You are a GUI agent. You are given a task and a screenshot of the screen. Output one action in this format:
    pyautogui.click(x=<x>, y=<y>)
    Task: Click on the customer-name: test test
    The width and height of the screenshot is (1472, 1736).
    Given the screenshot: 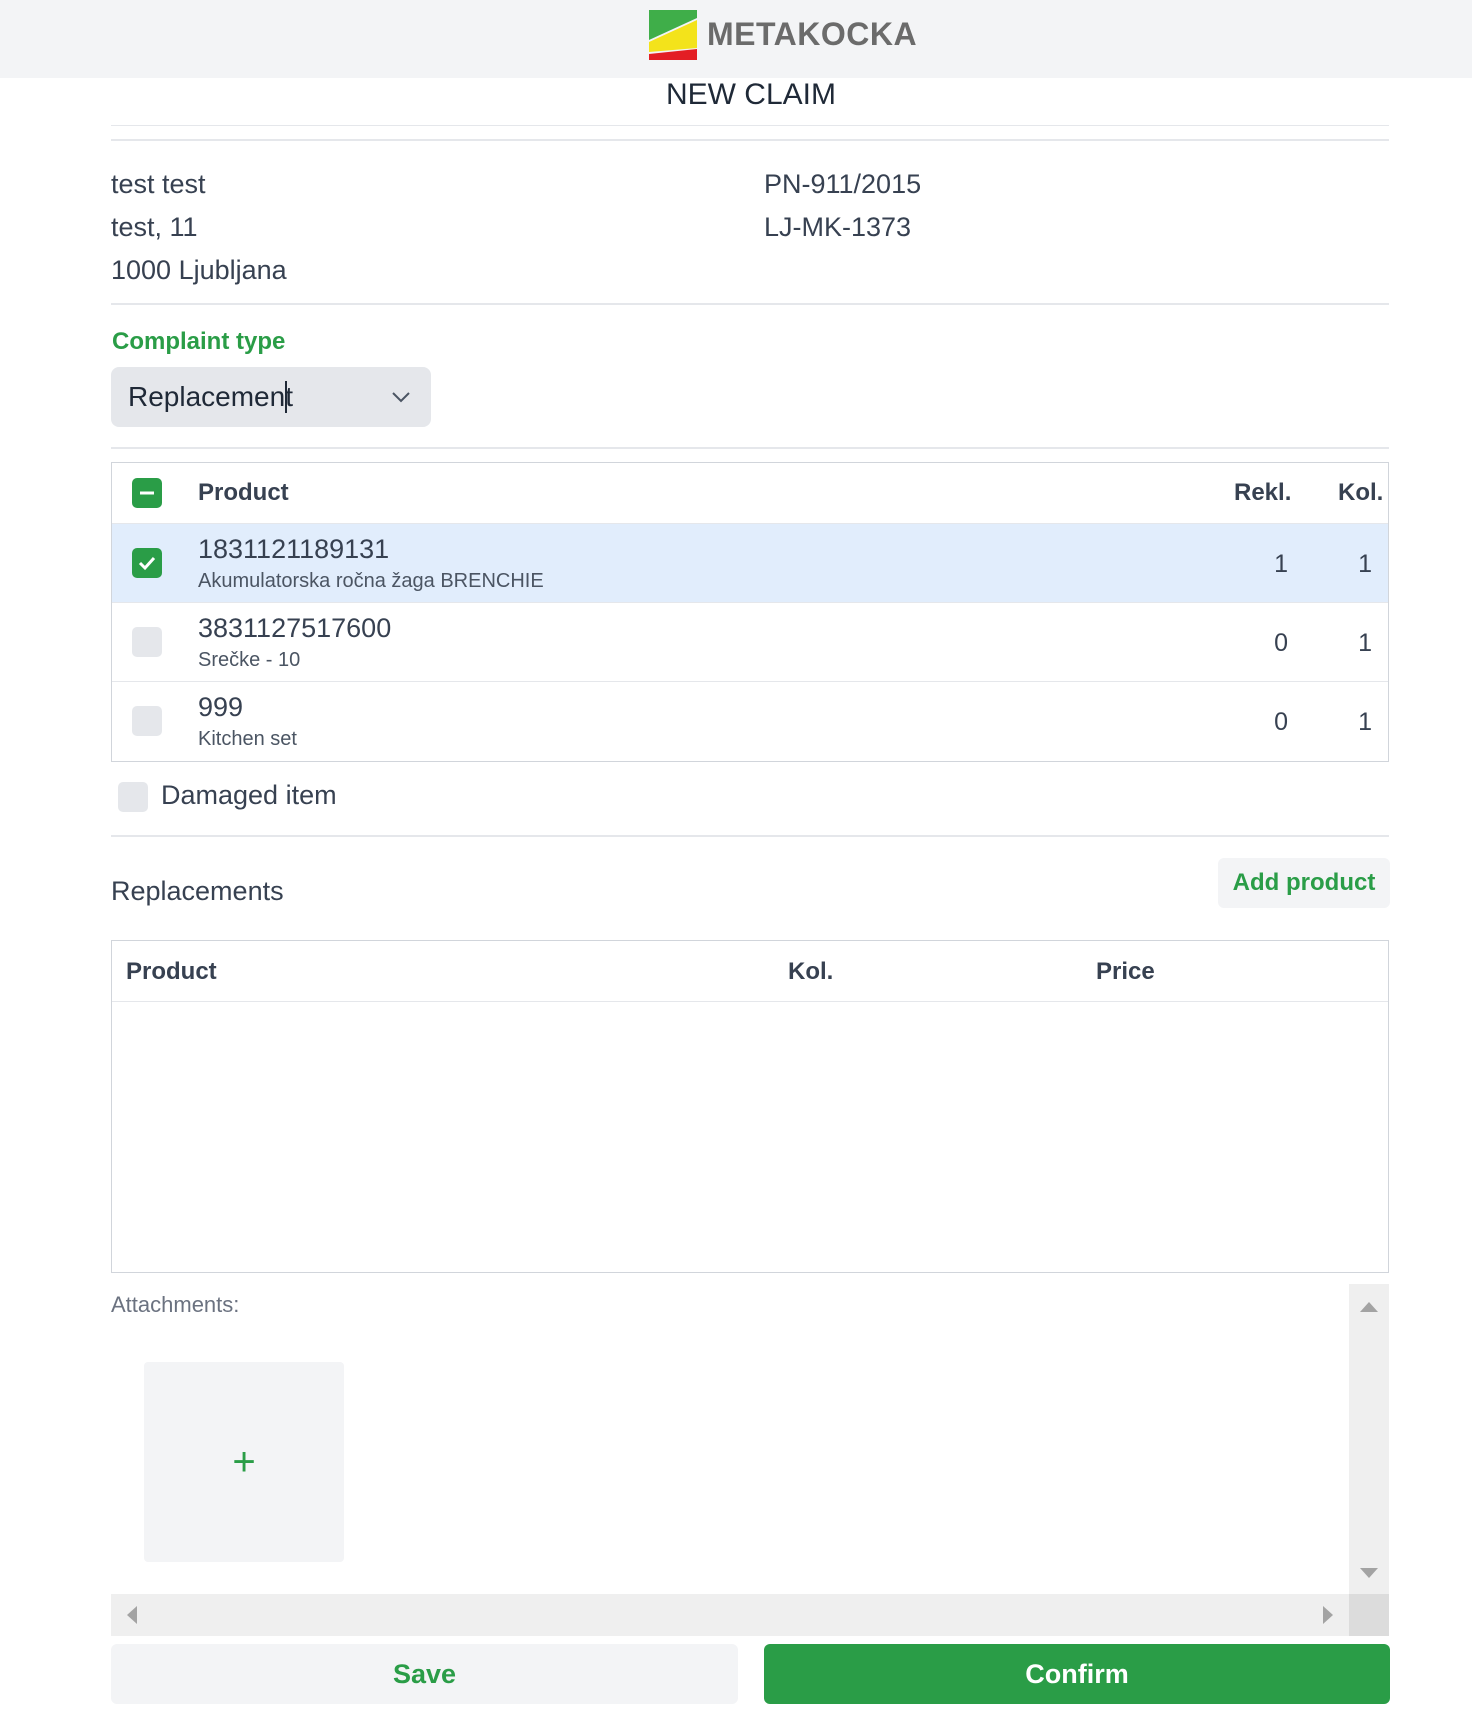 What is the action you would take?
    pyautogui.click(x=158, y=184)
    